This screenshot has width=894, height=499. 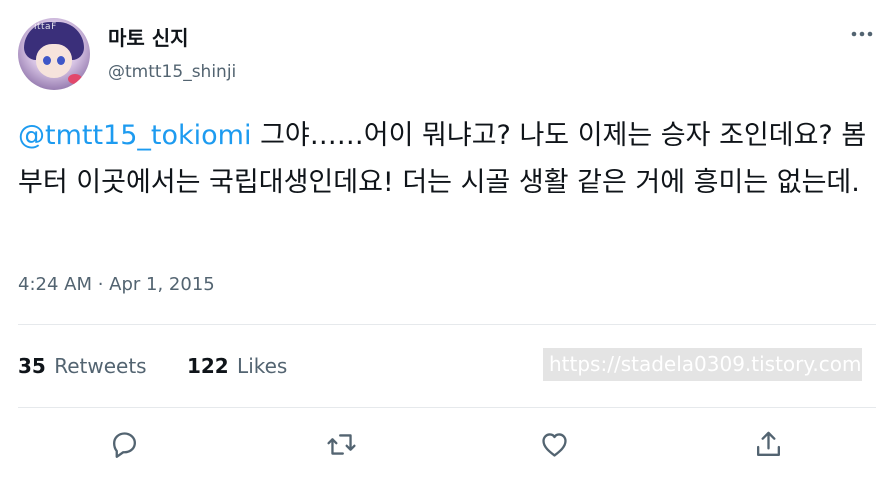 I want to click on divider-top, so click(x=447, y=324).